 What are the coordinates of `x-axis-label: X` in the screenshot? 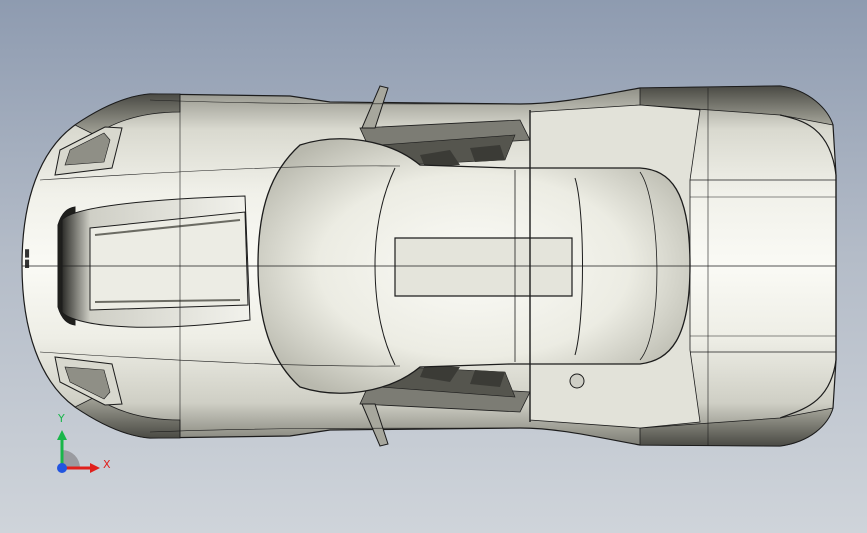 It's located at (107, 464).